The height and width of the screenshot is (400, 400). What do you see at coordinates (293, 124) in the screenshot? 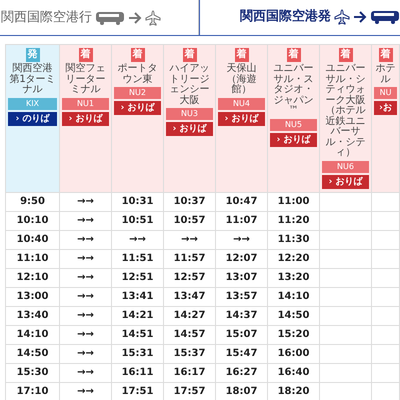
I see `stop-code: NU5` at bounding box center [293, 124].